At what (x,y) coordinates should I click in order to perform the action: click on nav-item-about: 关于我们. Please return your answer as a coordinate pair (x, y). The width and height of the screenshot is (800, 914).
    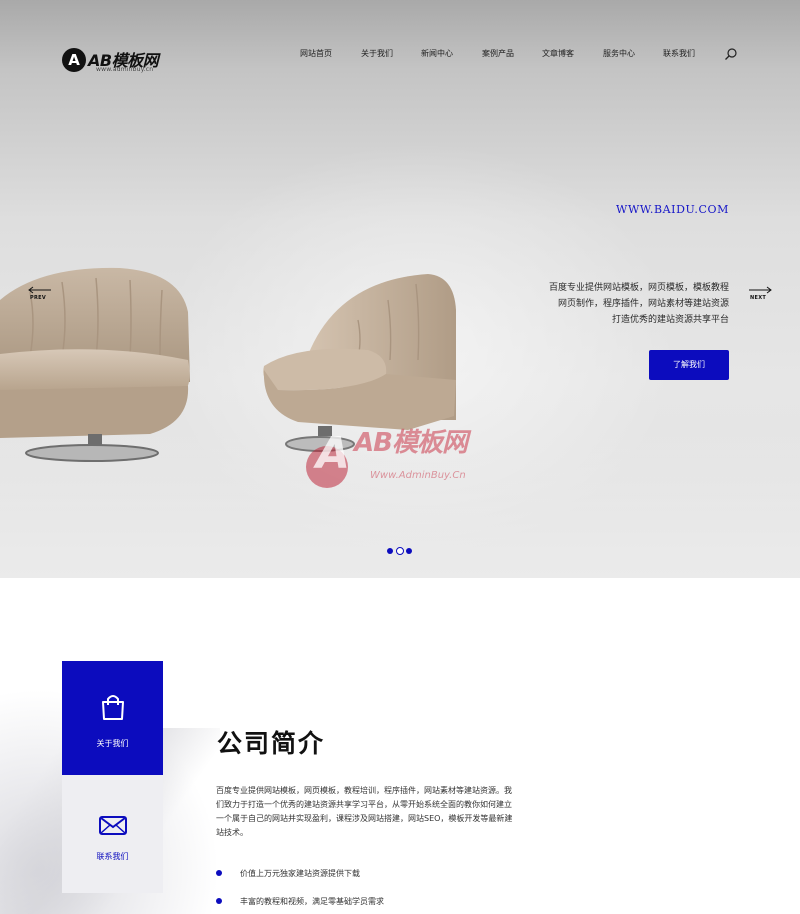
    Looking at the image, I should click on (377, 53).